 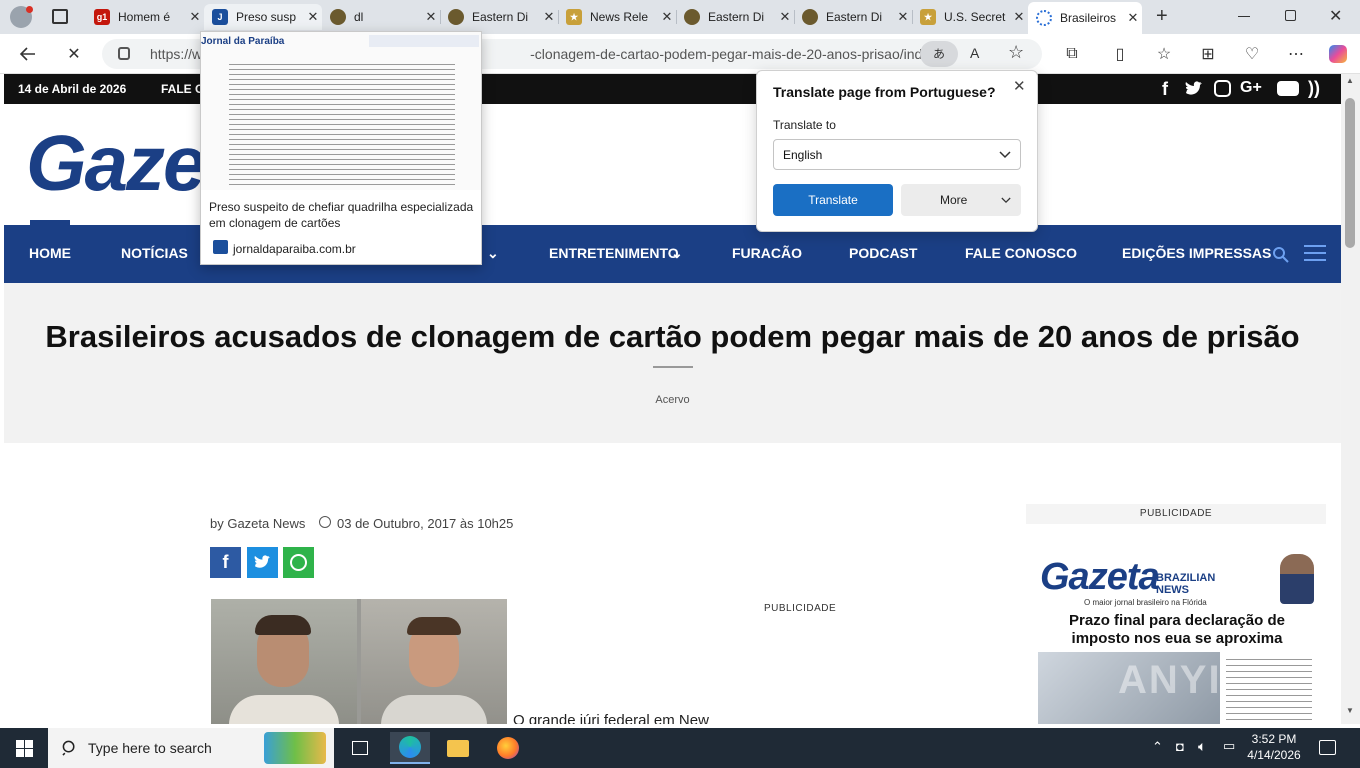 I want to click on rss-icon: )), so click(x=1314, y=88).